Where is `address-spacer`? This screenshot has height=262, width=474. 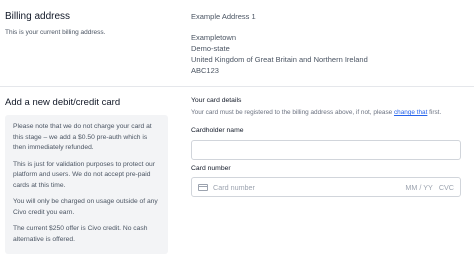 address-spacer is located at coordinates (279, 27).